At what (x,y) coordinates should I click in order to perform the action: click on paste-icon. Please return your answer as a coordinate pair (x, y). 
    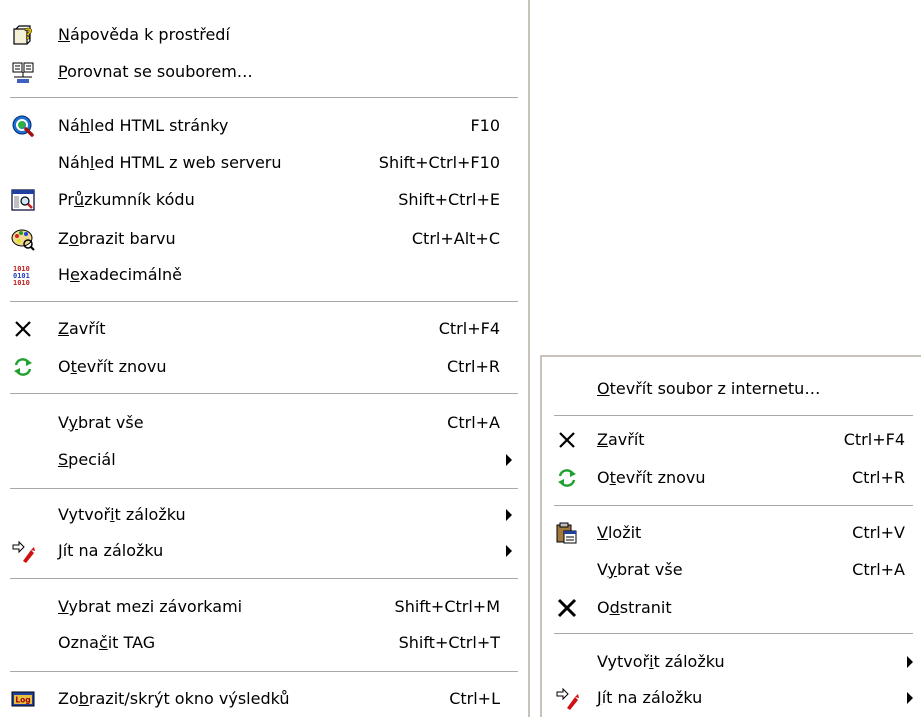
    Looking at the image, I should click on (567, 533).